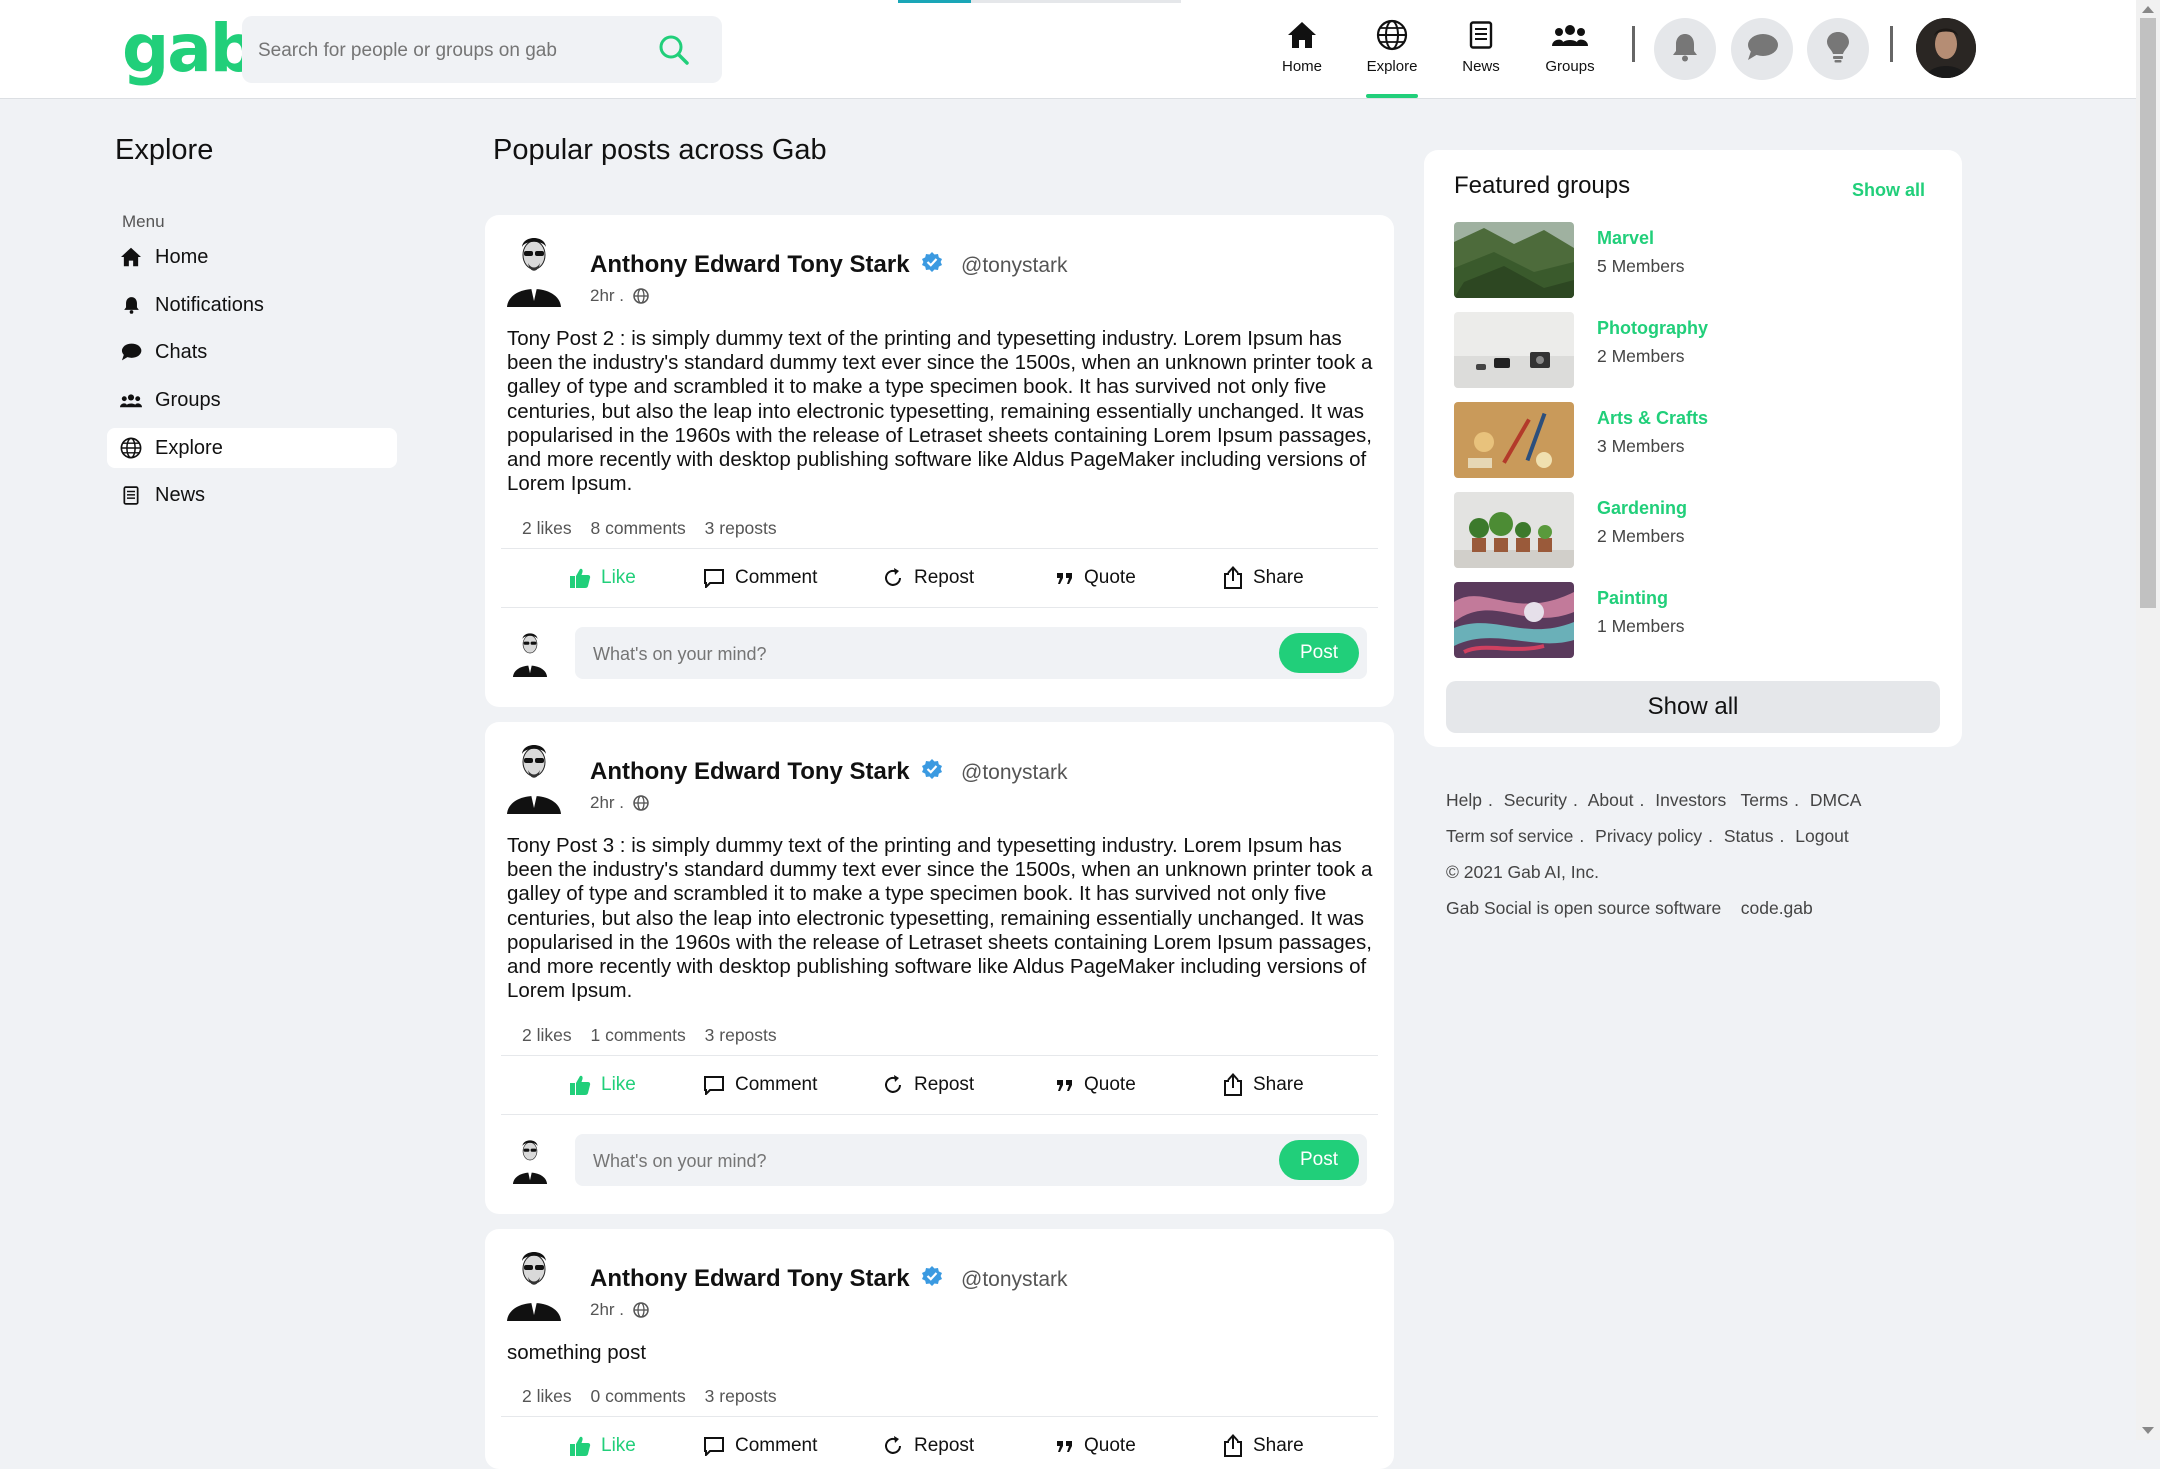 Image resolution: width=2160 pixels, height=1469 pixels. Describe the element at coordinates (2148, 1430) in the screenshot. I see `scroll-down-arrow` at that location.